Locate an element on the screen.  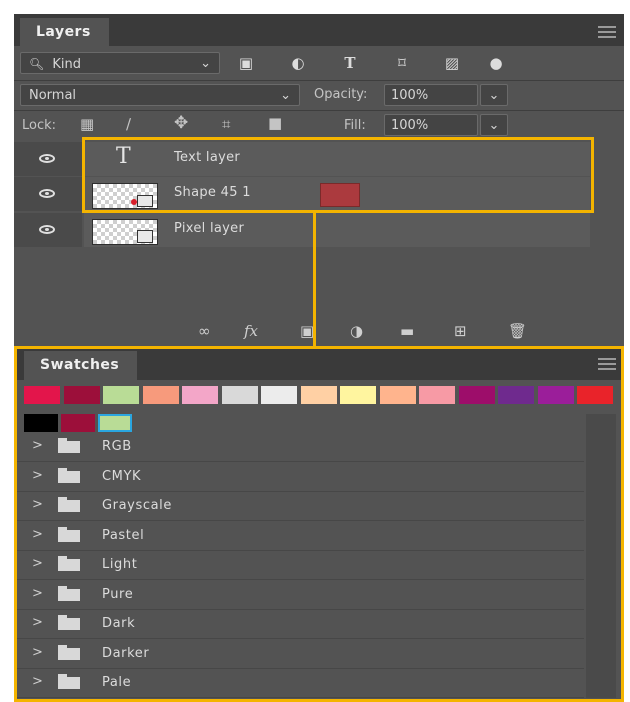
pixel-layer-thumbnail is located at coordinates (125, 232).